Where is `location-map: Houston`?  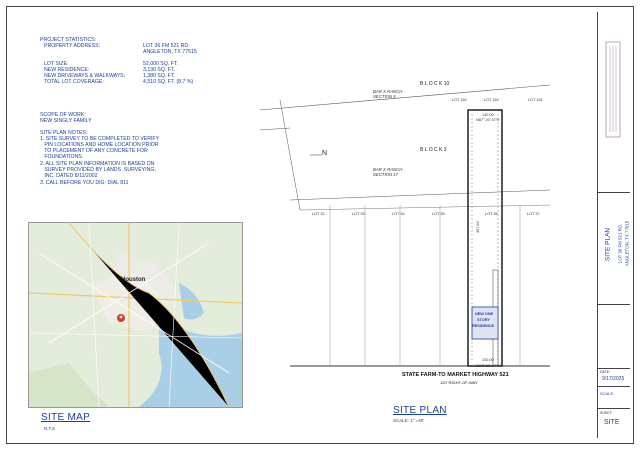 location-map: Houston is located at coordinates (135, 315).